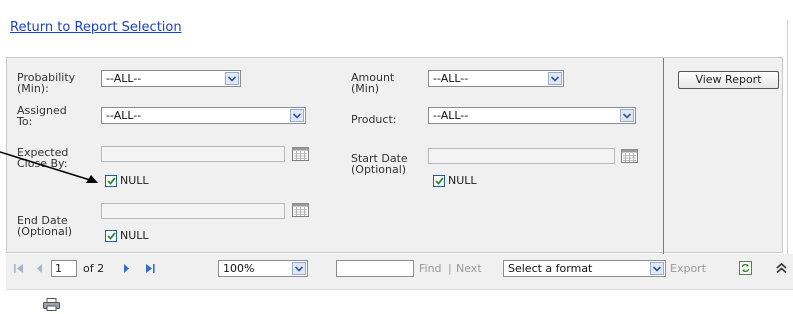 The width and height of the screenshot is (793, 314). I want to click on end-date-label: End Date (Optional), so click(45, 226).